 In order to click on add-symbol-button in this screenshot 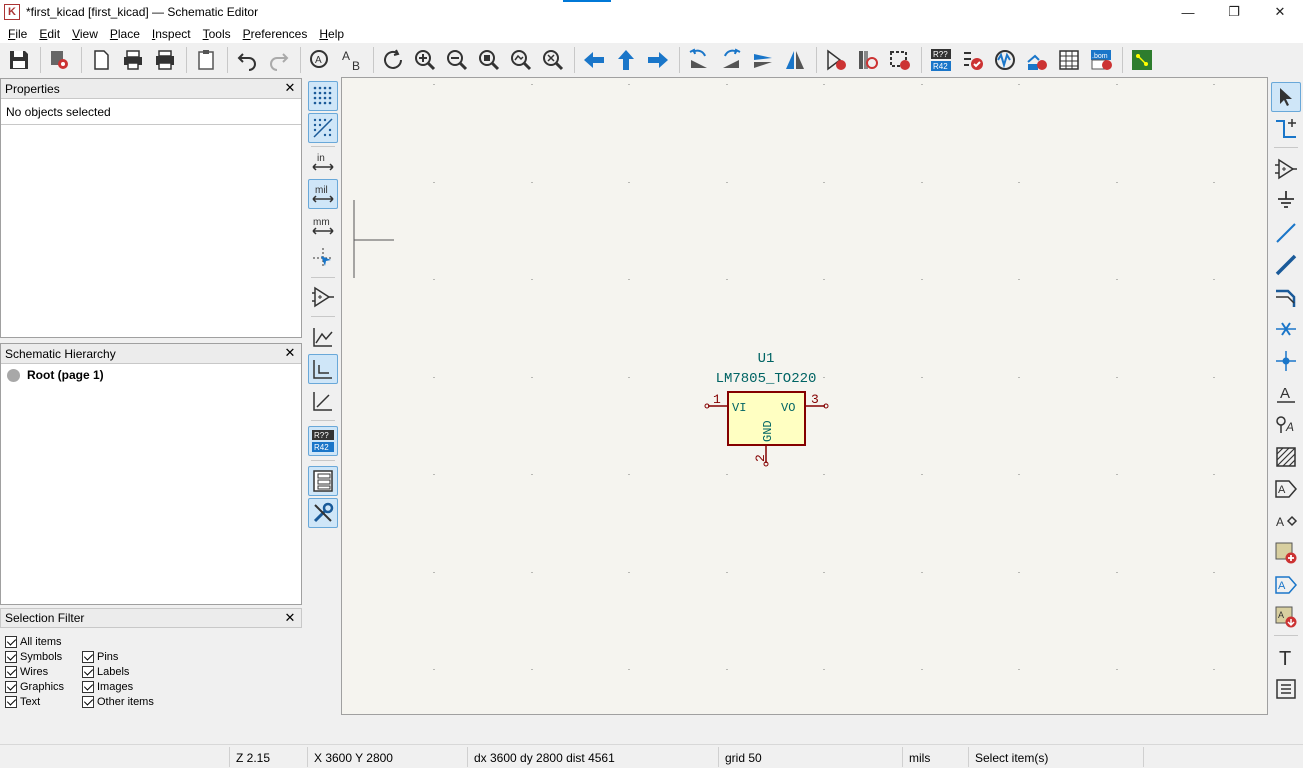, I will do `click(1286, 169)`.